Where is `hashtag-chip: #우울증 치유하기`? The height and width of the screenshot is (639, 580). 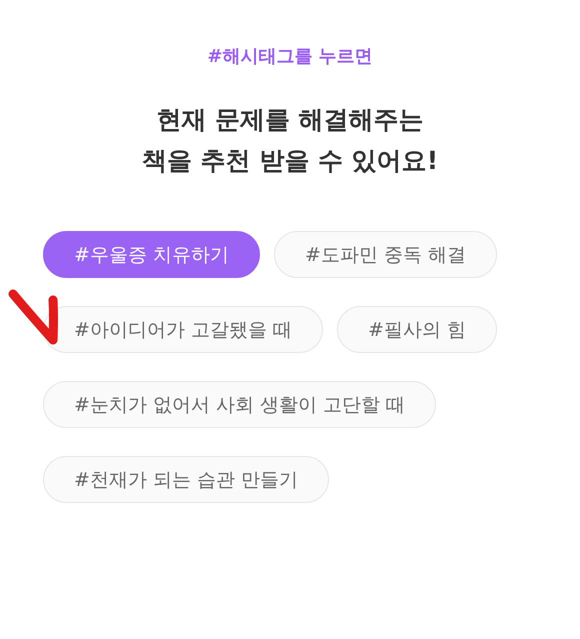
hashtag-chip: #우울증 치유하기 is located at coordinates (151, 254).